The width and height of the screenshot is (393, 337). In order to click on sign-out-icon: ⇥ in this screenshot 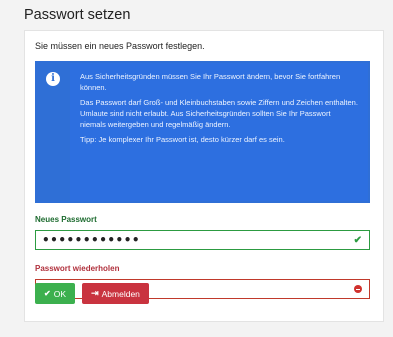, I will do `click(95, 293)`.